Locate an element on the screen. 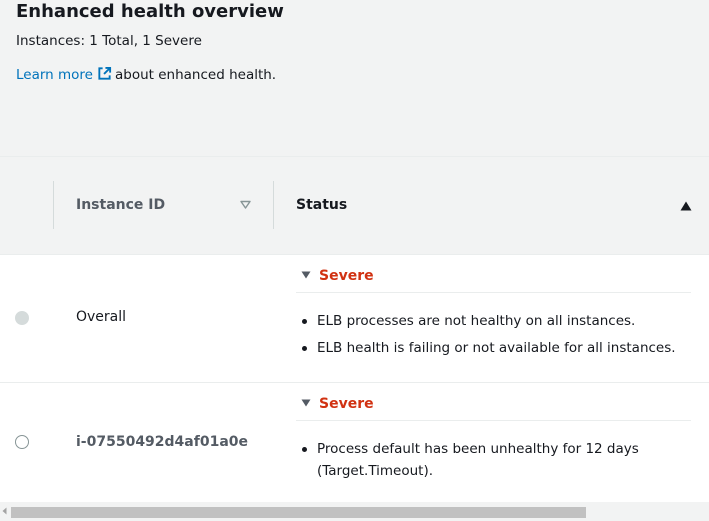 The image size is (709, 521). page-title: Enhanced health overview is located at coordinates (150, 11).